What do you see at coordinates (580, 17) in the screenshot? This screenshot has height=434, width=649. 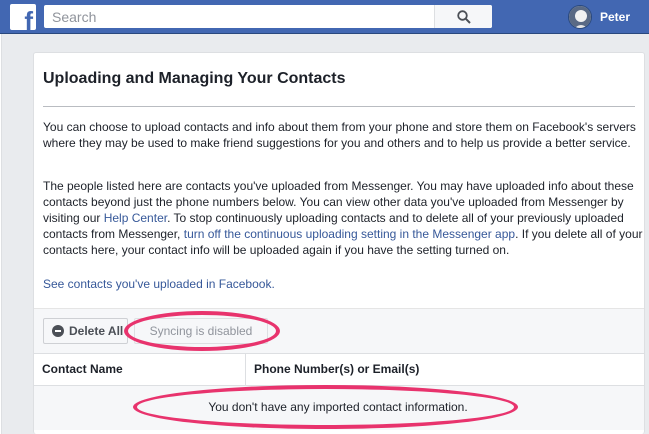 I see `avatar` at bounding box center [580, 17].